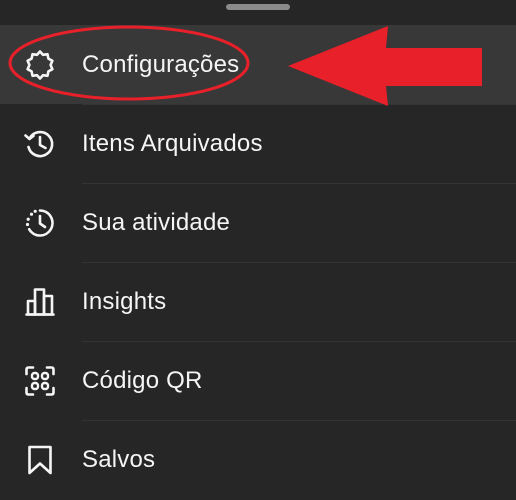 The image size is (516, 500). Describe the element at coordinates (40, 302) in the screenshot. I see `bar-chart-icon` at that location.